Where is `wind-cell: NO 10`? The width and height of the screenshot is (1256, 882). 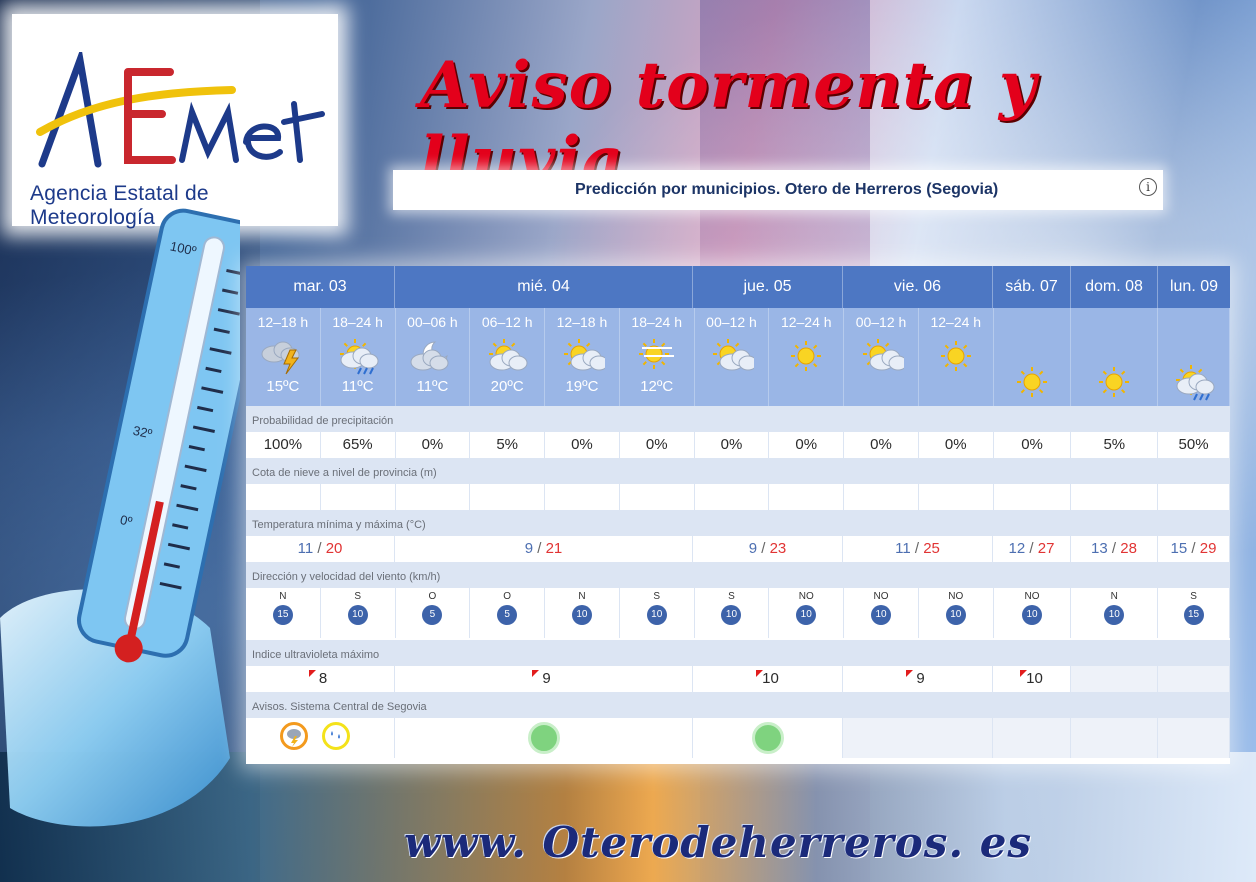
wind-cell: NO 10 is located at coordinates (807, 613).